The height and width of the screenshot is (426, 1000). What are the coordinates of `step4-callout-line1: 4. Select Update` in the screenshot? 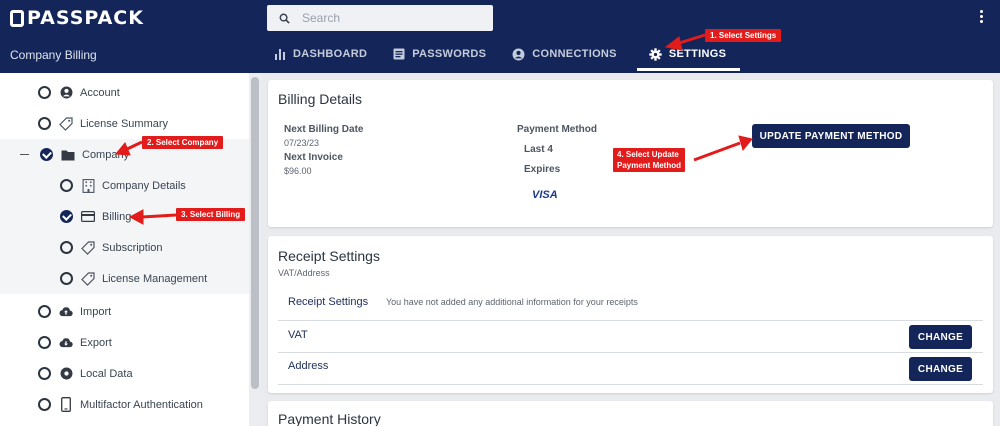 It's located at (648, 154).